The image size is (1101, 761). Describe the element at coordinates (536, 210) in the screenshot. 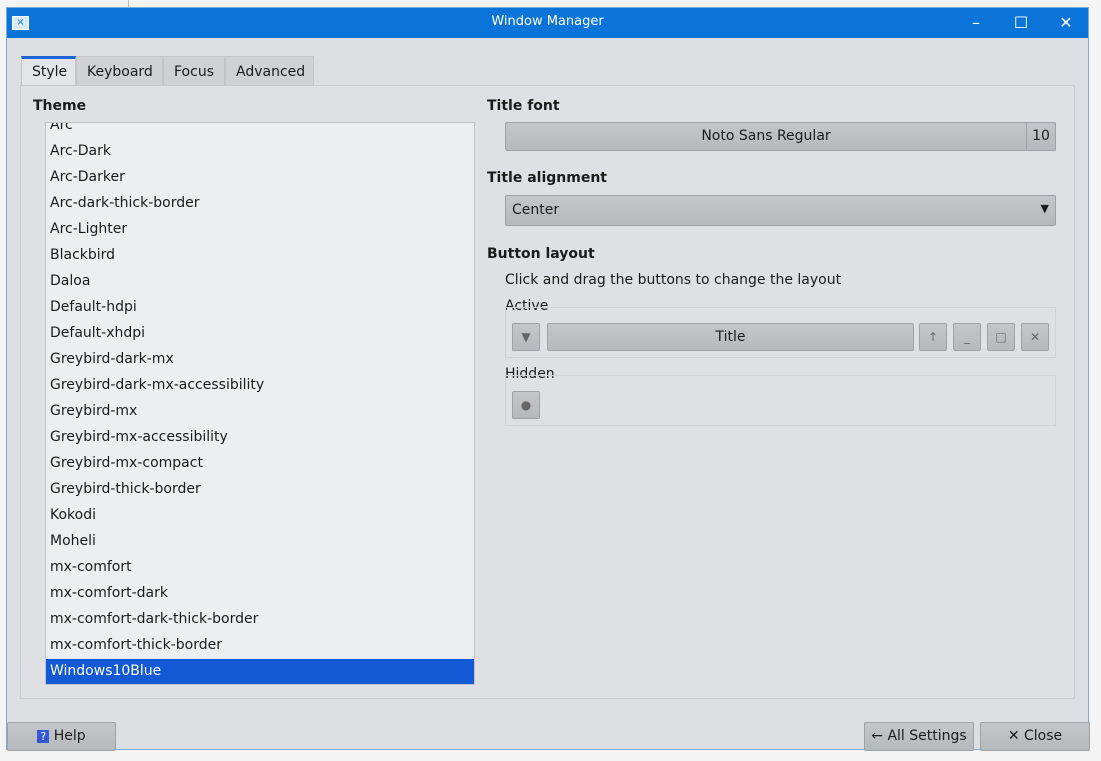

I see `alignment-value: Center` at that location.